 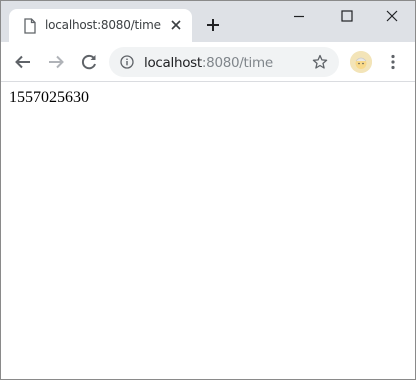 I want to click on tab-title: localhost:8080/time, so click(x=103, y=25).